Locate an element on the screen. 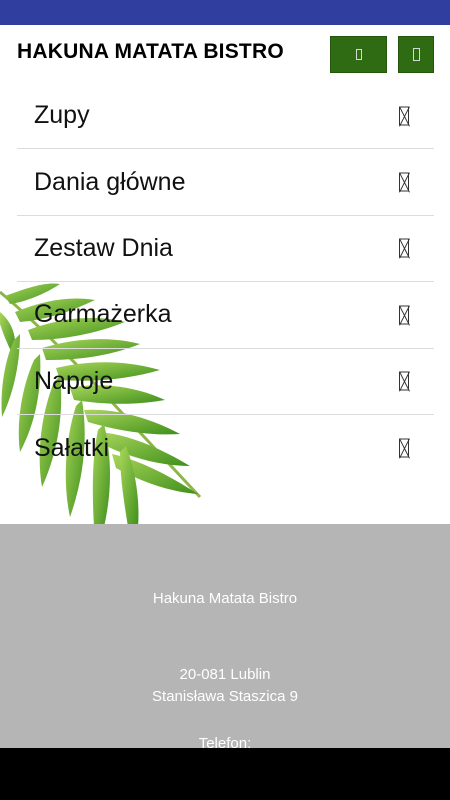 The width and height of the screenshot is (450, 800). menu-item-label: Dania główne is located at coordinates (110, 181).